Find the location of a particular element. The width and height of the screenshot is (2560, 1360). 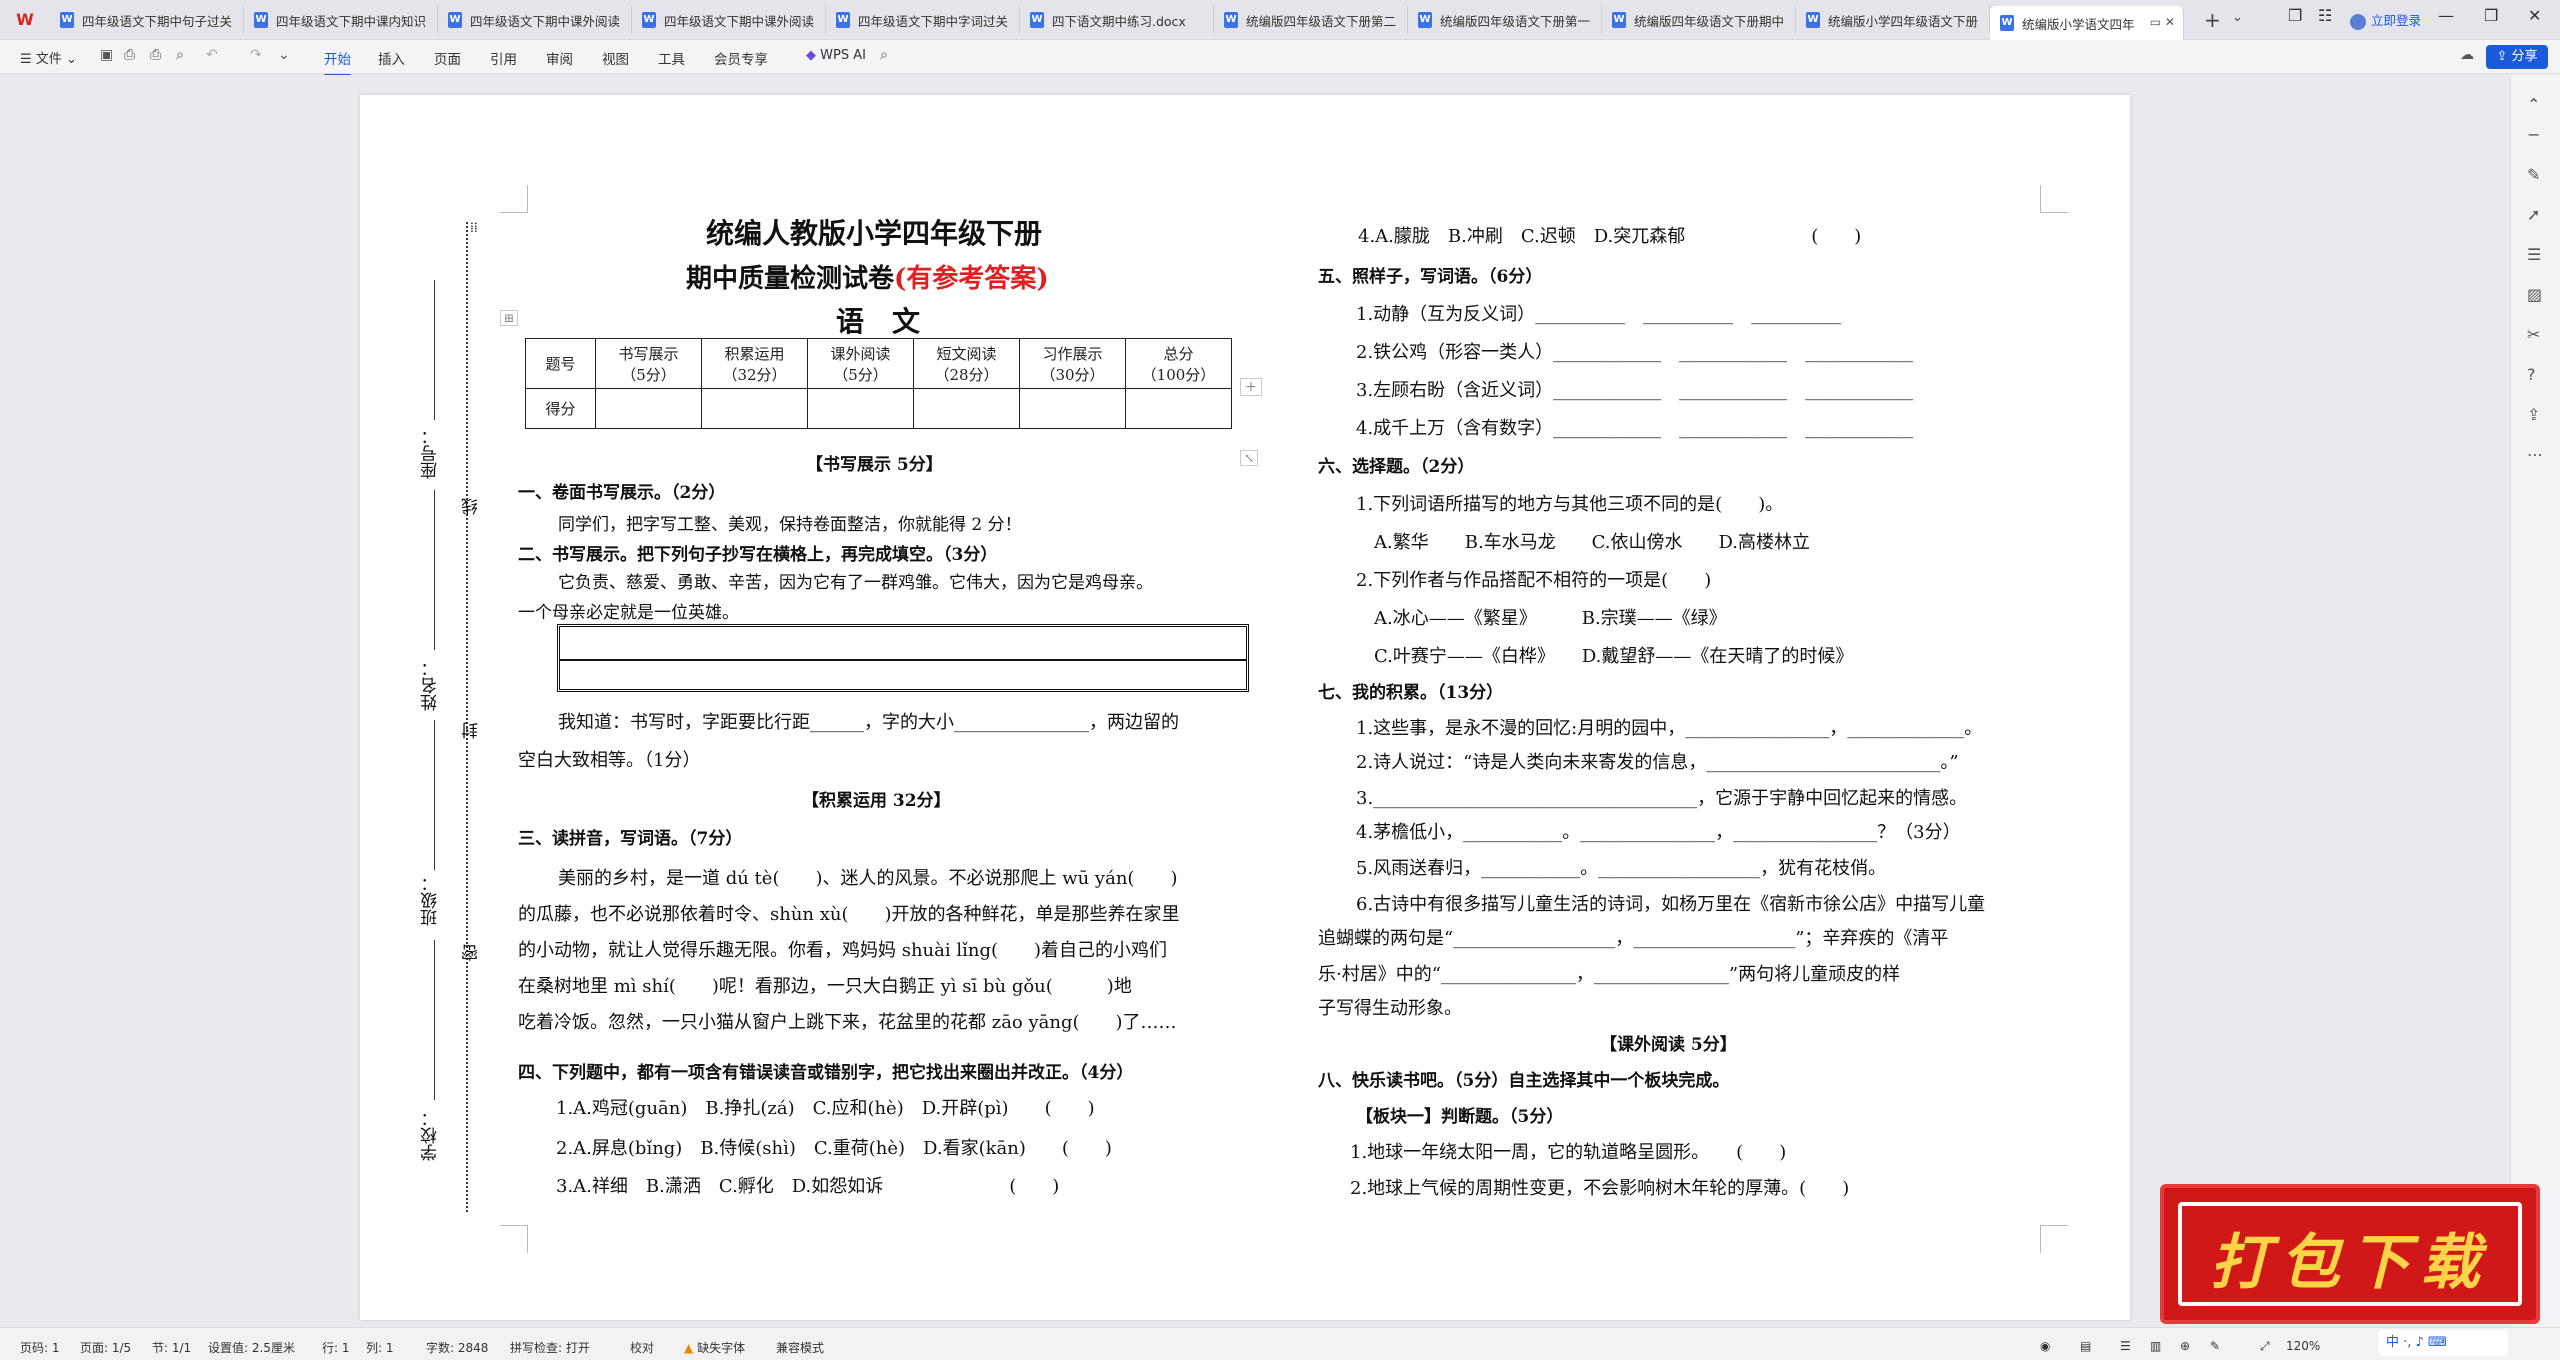

table-header-text: 短文阅读 is located at coordinates (966, 353).